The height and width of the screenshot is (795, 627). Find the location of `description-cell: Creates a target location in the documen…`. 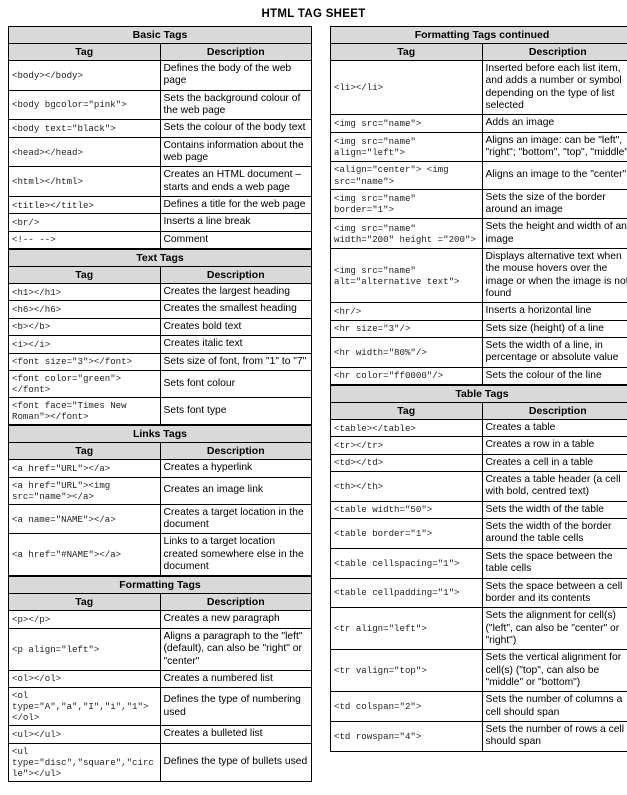

description-cell: Creates a target location in the documen… is located at coordinates (235, 519).